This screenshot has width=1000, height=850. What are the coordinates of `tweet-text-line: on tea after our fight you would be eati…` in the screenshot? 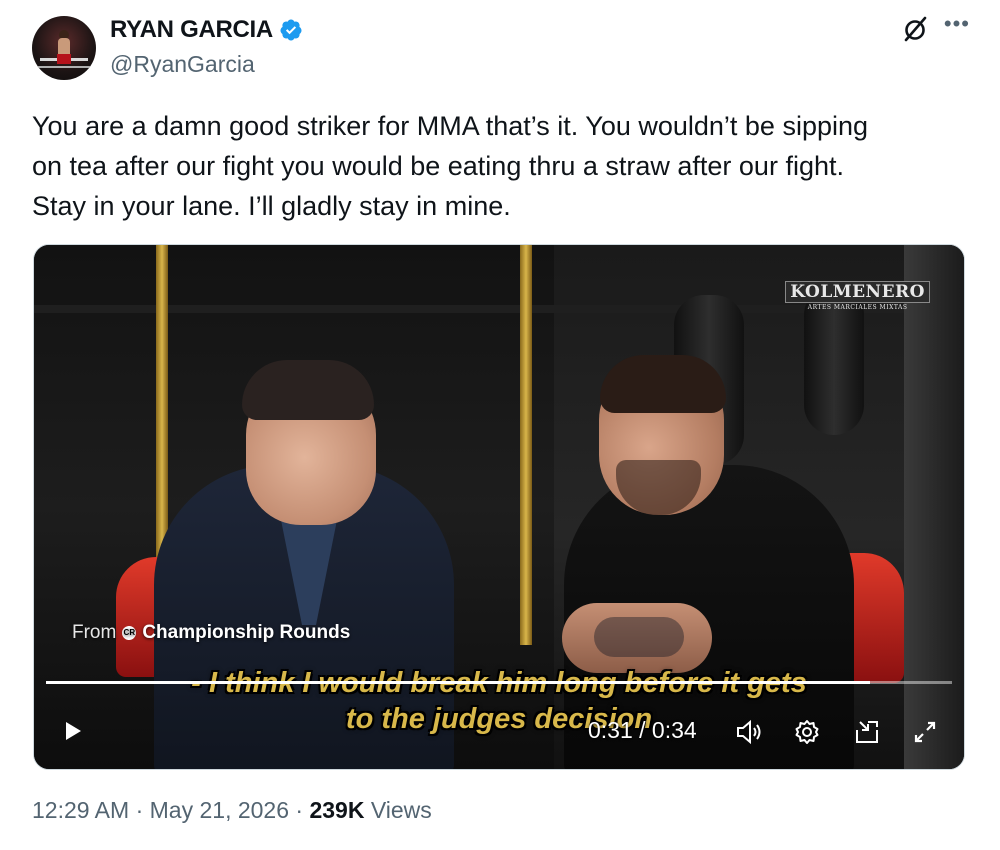 It's located at (438, 166).